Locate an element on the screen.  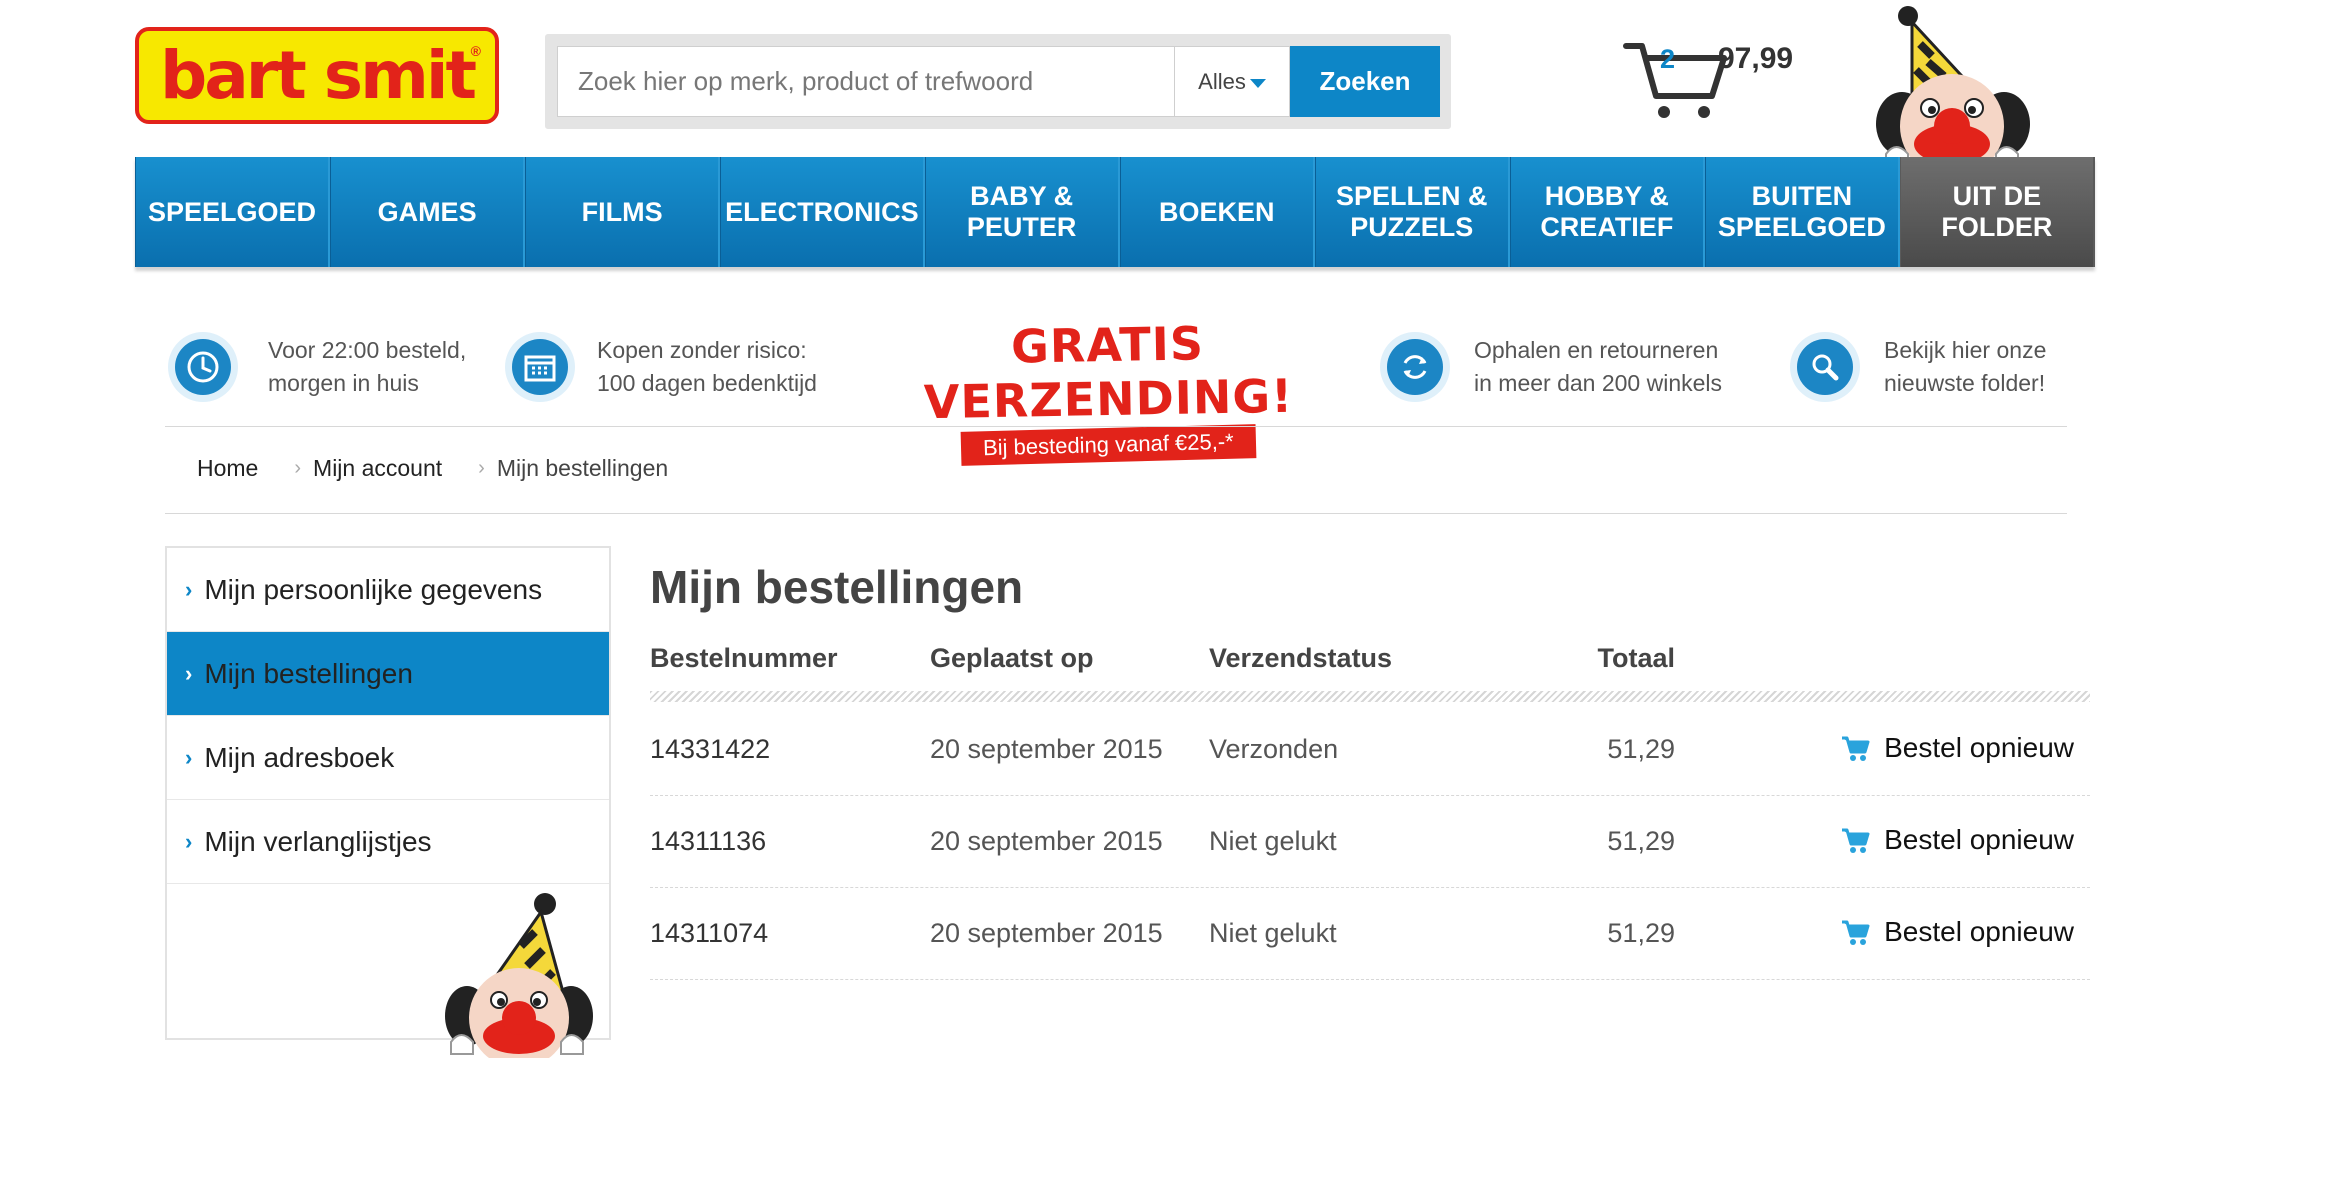
calendar-icon is located at coordinates (540, 367).